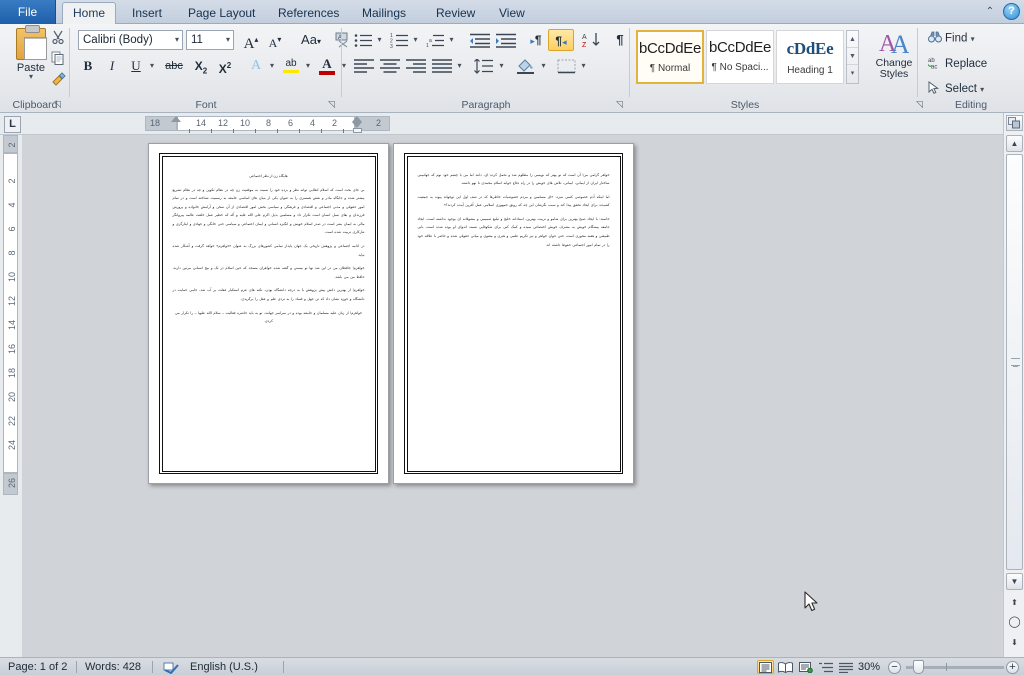  What do you see at coordinates (957, 64) in the screenshot?
I see `replace-button: ab ac Replace` at bounding box center [957, 64].